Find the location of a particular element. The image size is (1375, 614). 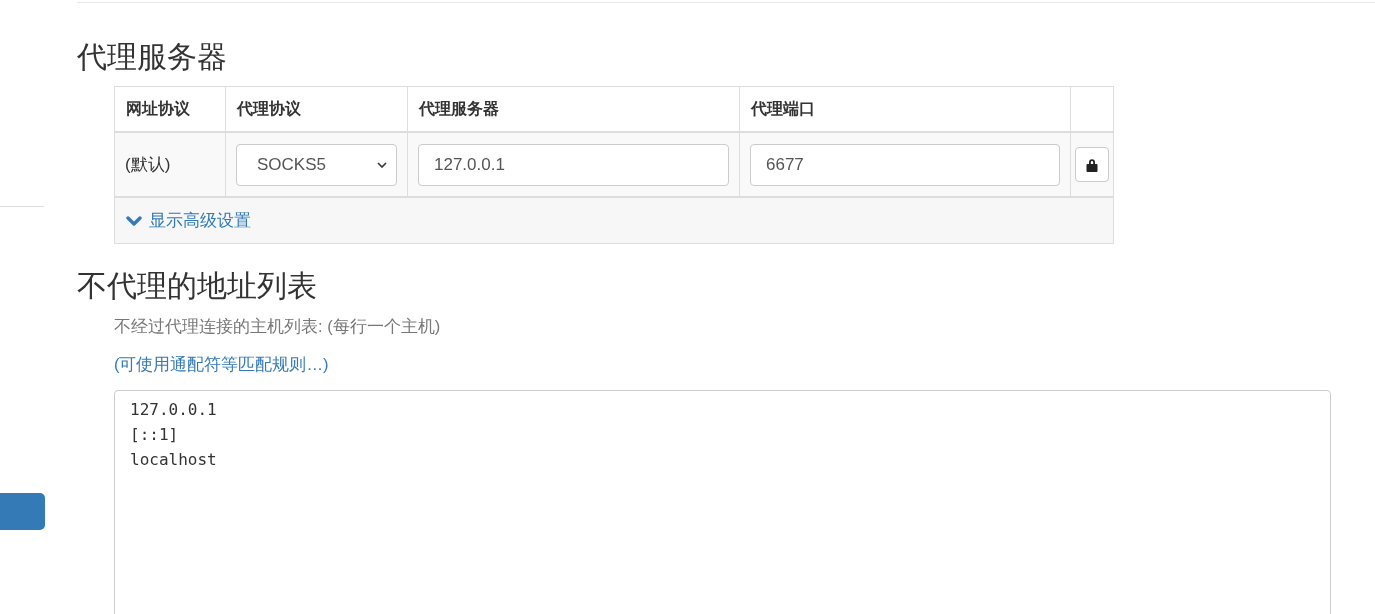

protocol-select: SOCKS5 is located at coordinates (316, 164).